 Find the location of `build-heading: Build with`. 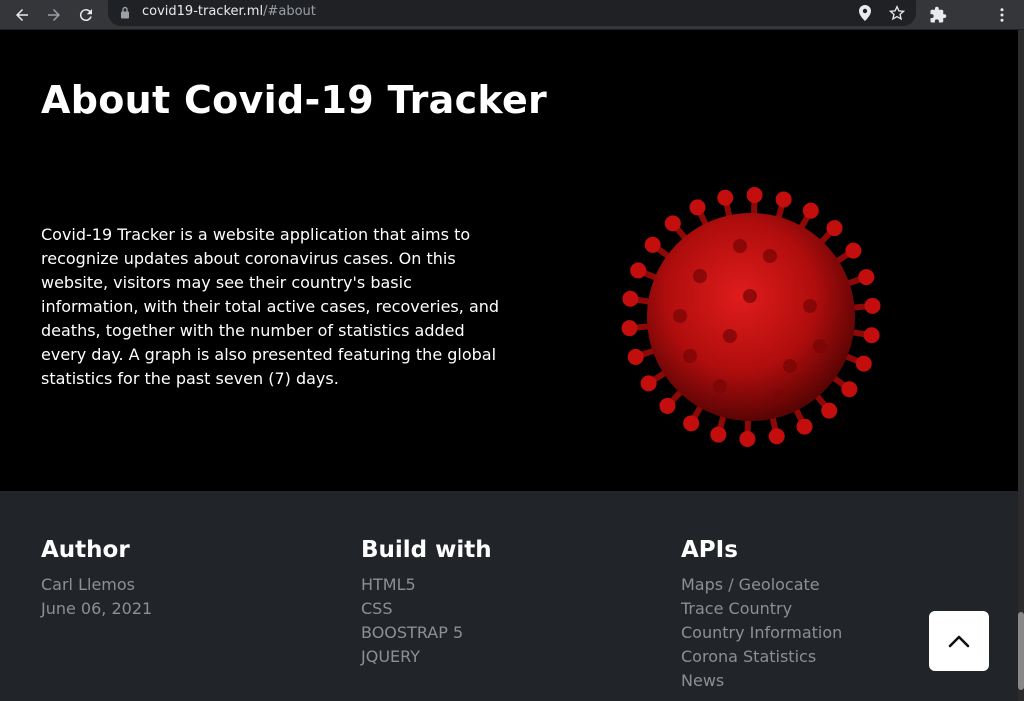

build-heading: Build with is located at coordinates (426, 550).